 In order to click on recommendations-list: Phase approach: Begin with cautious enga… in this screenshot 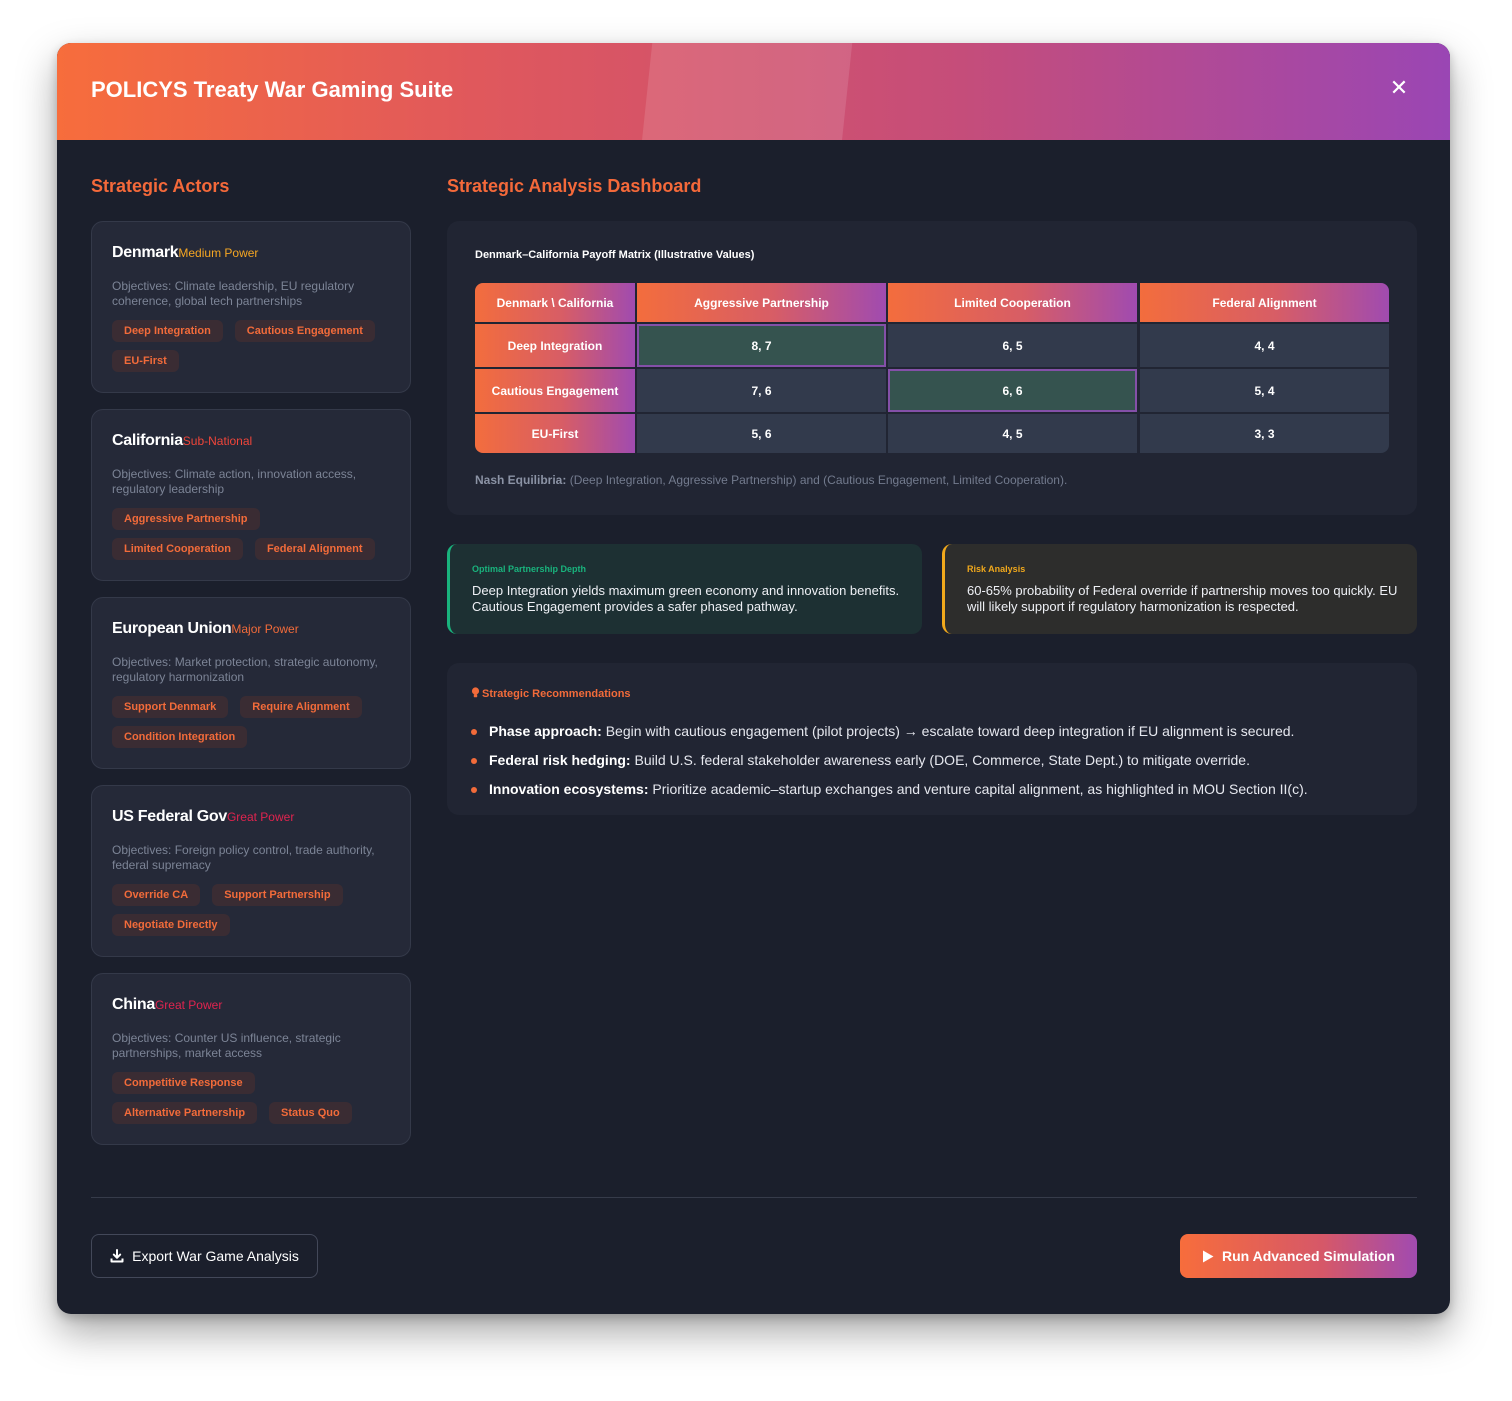, I will do `click(889, 760)`.